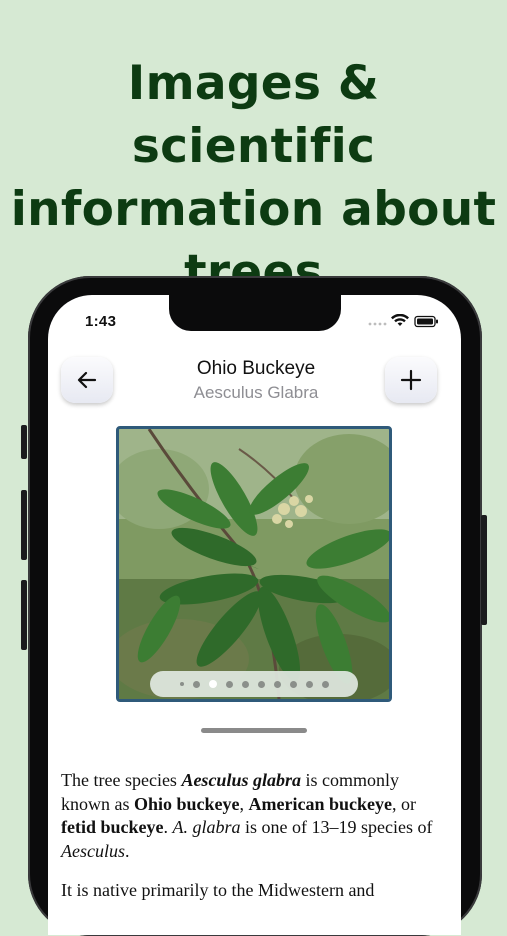  What do you see at coordinates (377, 324) in the screenshot?
I see `signal-icon` at bounding box center [377, 324].